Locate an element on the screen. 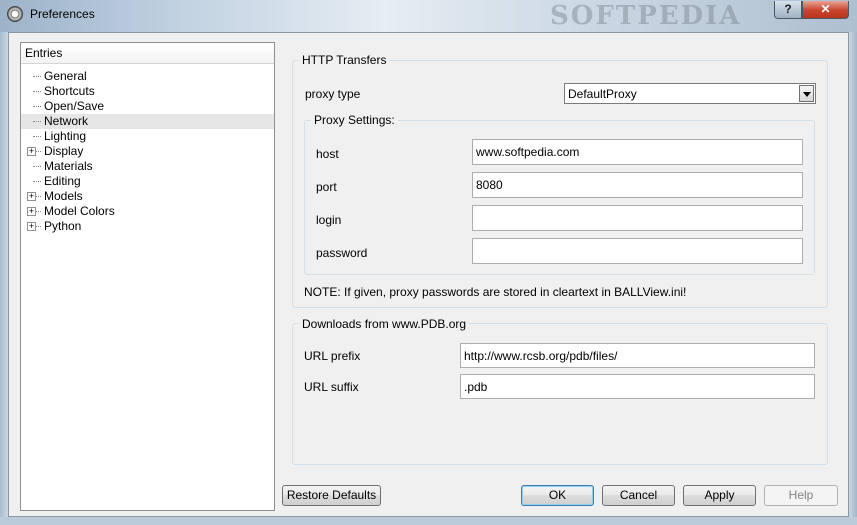  host-input is located at coordinates (637, 152).